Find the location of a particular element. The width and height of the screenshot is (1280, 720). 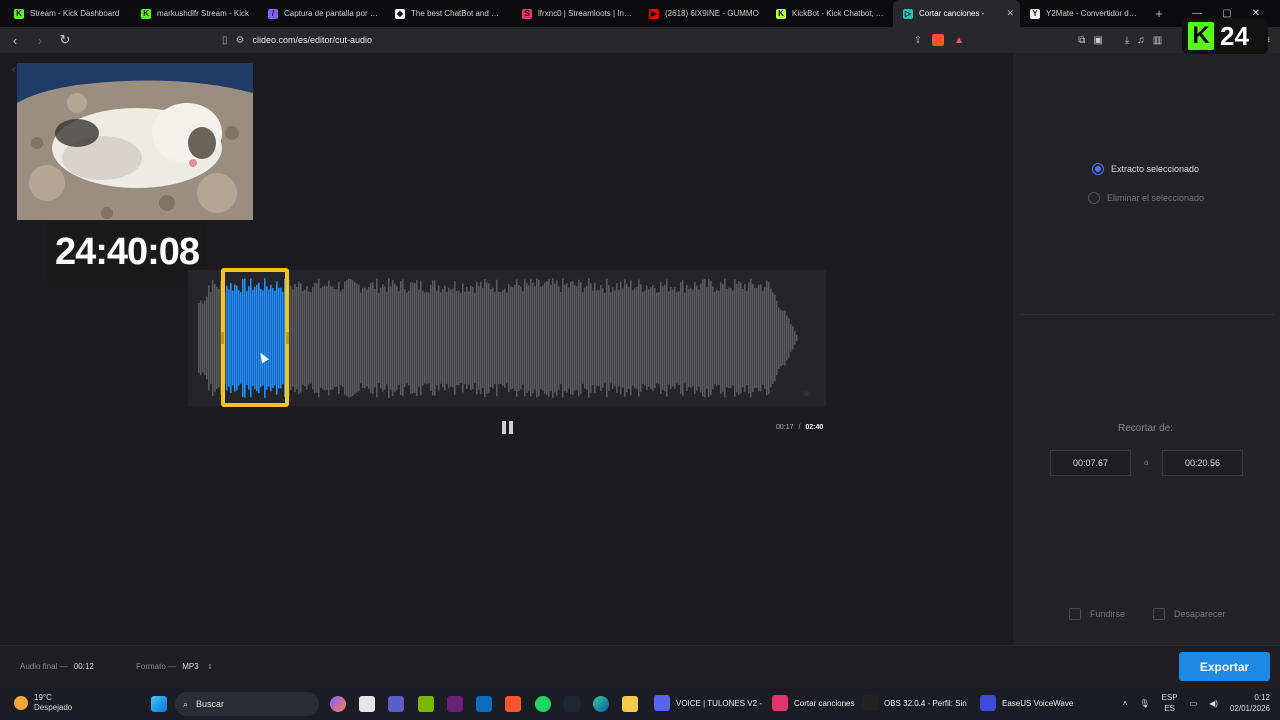

windows-start-icon is located at coordinates (159, 704).